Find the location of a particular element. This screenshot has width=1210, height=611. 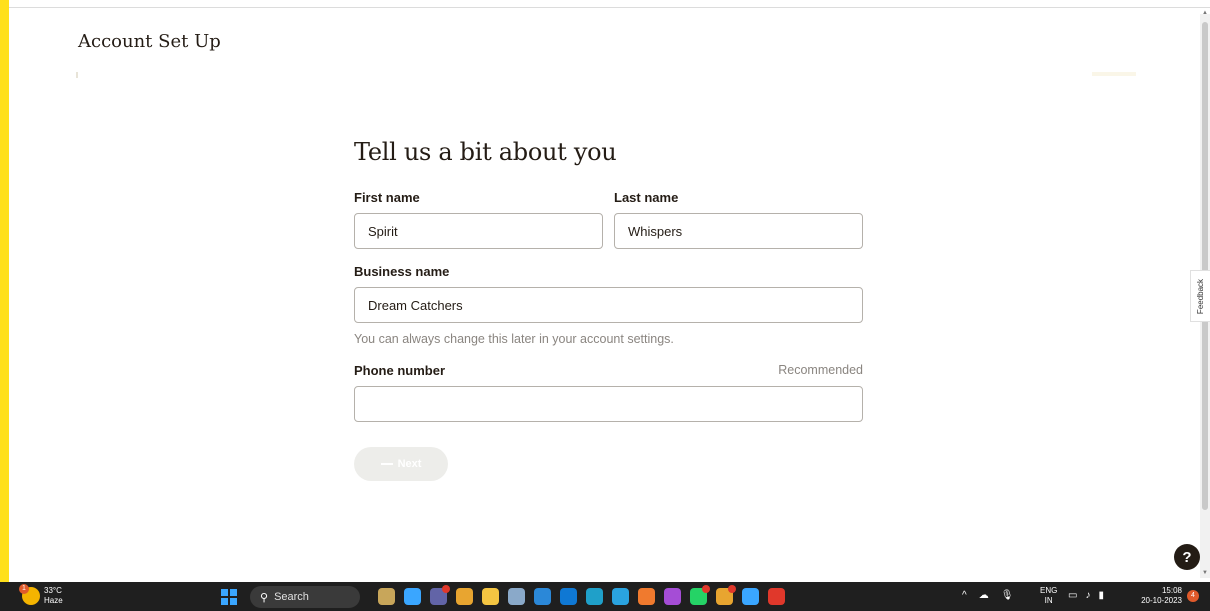

search-label: Search is located at coordinates (291, 597).